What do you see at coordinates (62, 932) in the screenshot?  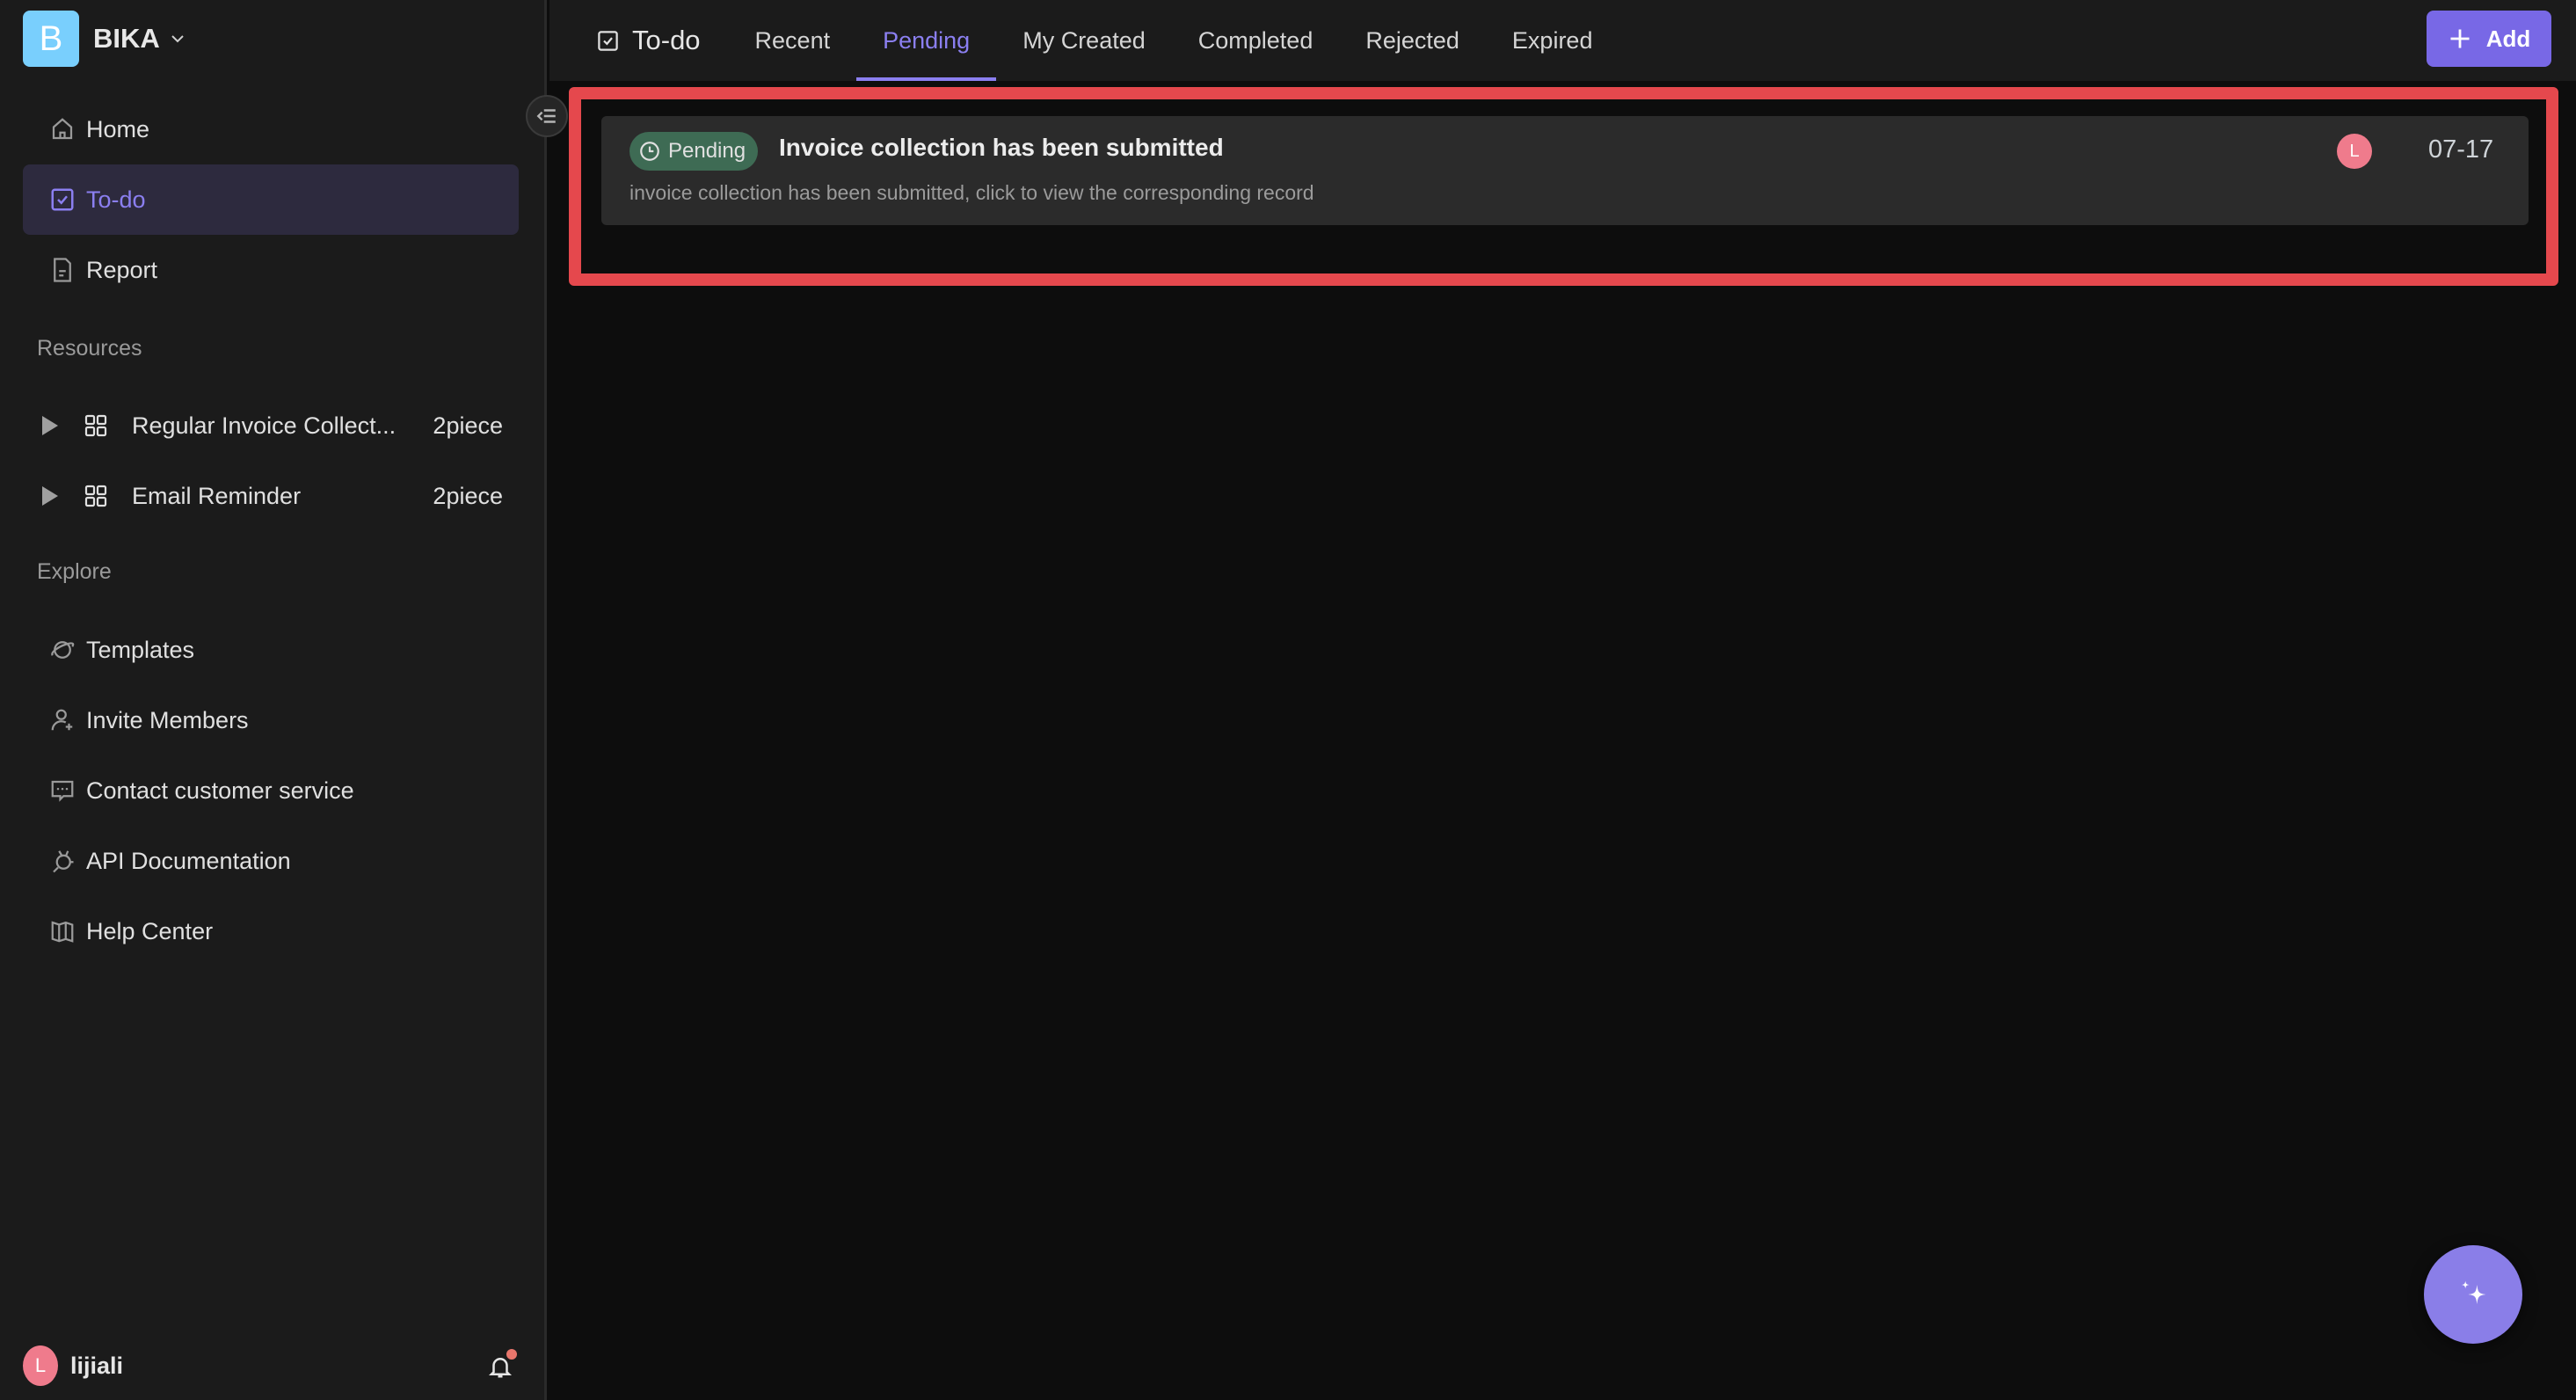 I see `book-icon` at bounding box center [62, 932].